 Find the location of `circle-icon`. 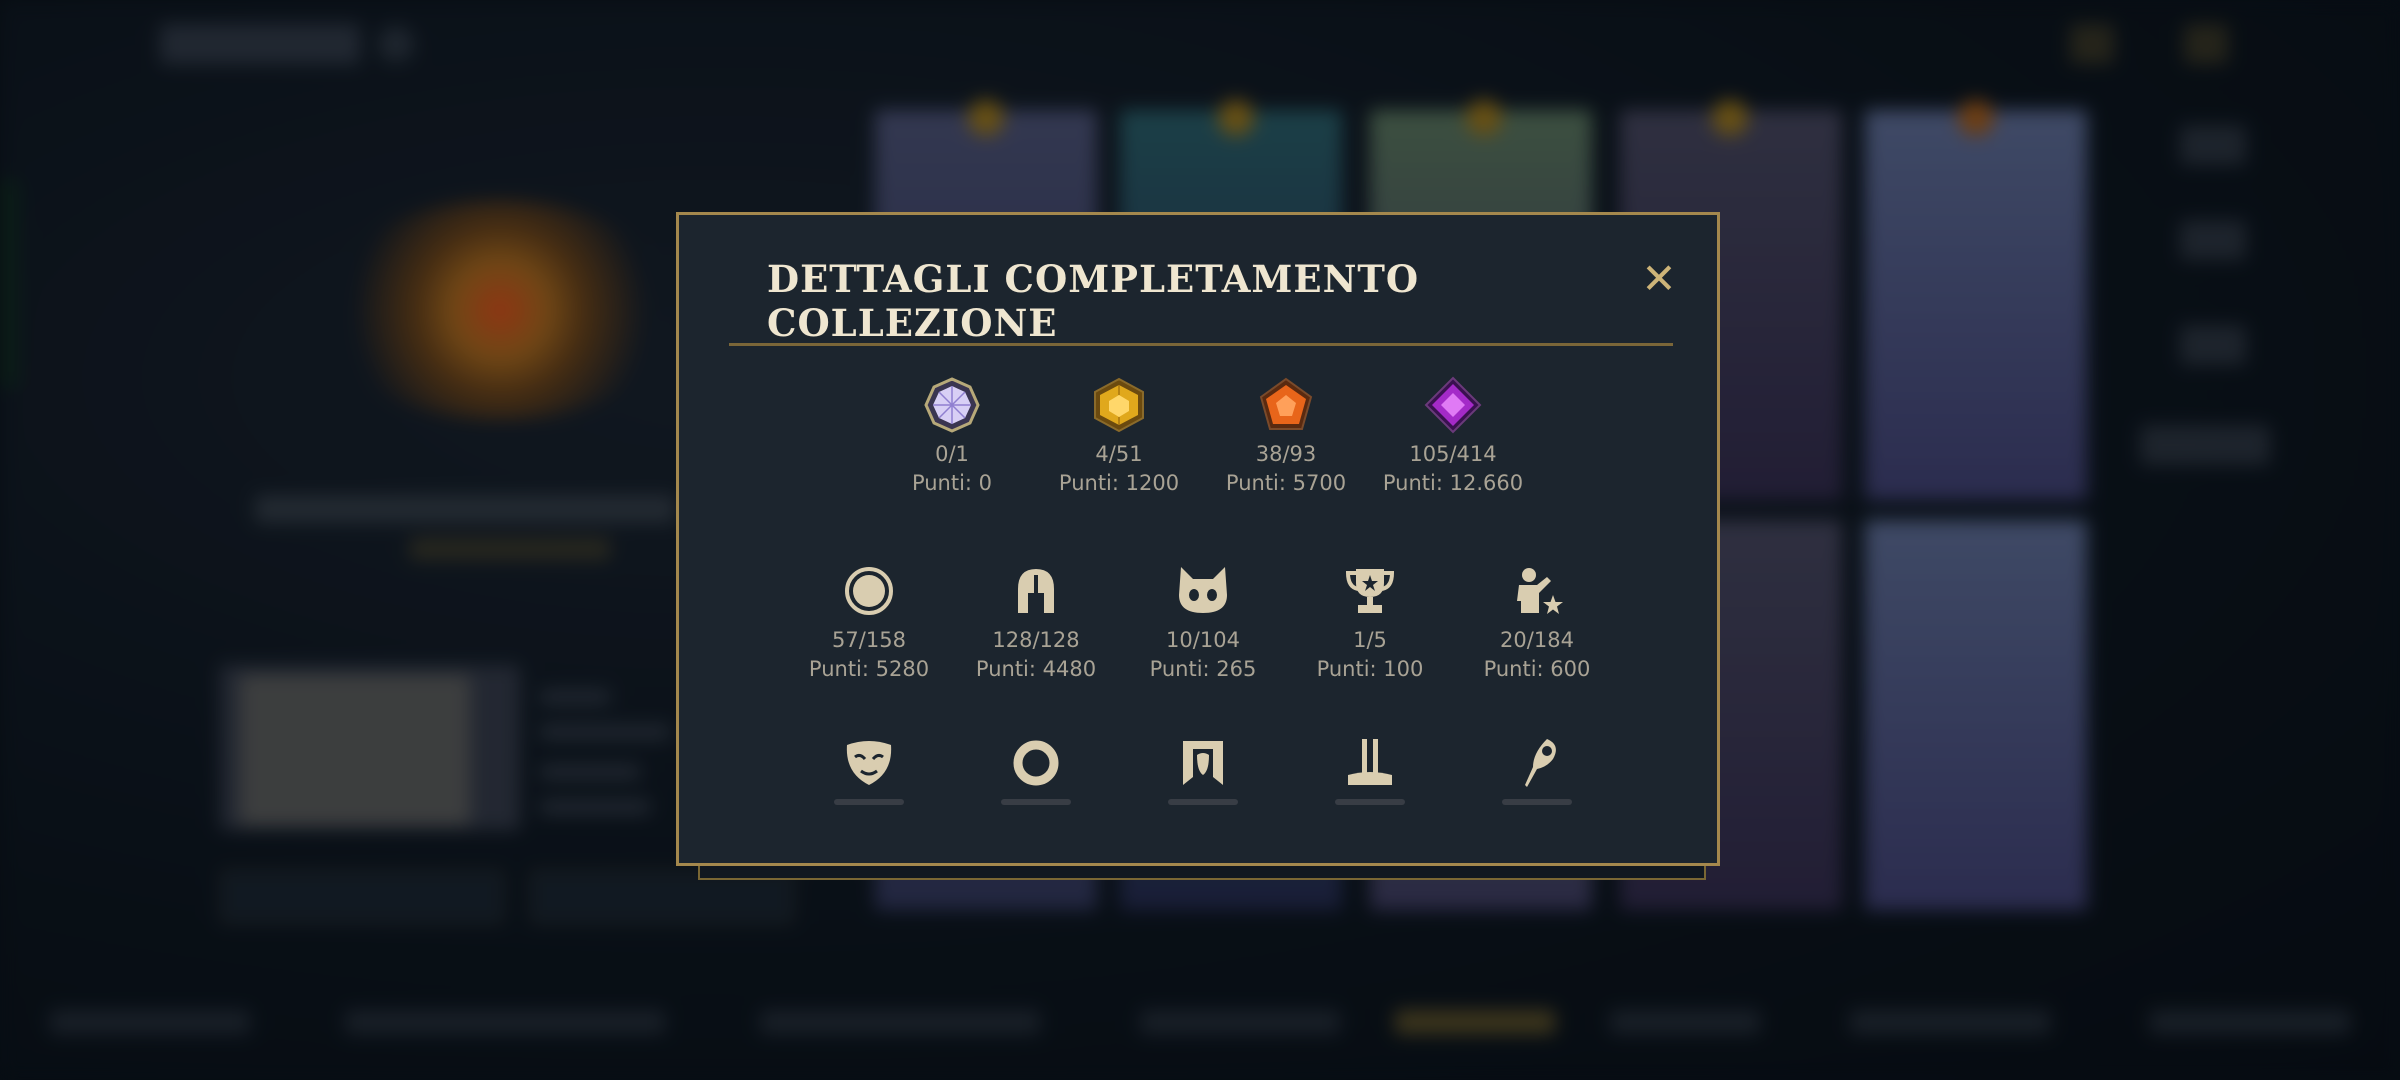

circle-icon is located at coordinates (869, 591).